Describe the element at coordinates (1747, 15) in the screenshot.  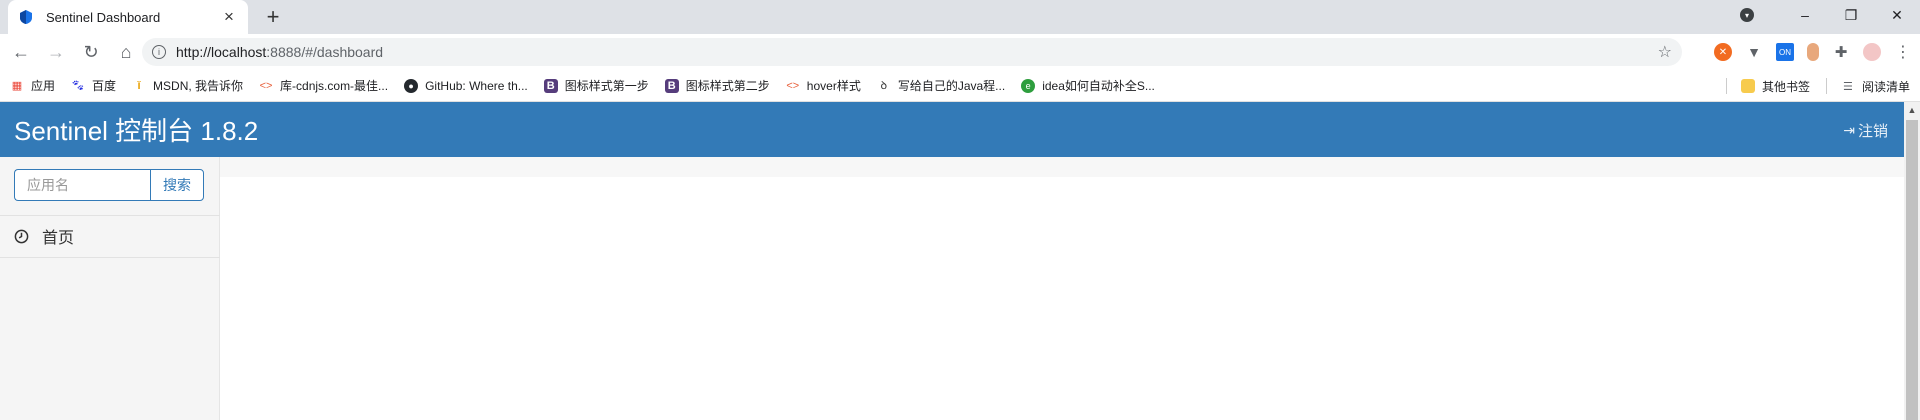
I see `tab-search-icon: ▾` at that location.